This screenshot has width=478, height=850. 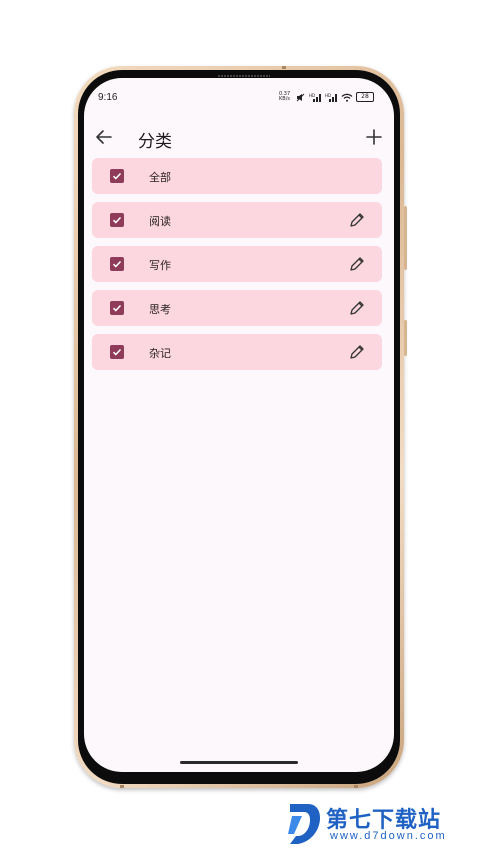 I want to click on battery-icon: 28, so click(x=365, y=97).